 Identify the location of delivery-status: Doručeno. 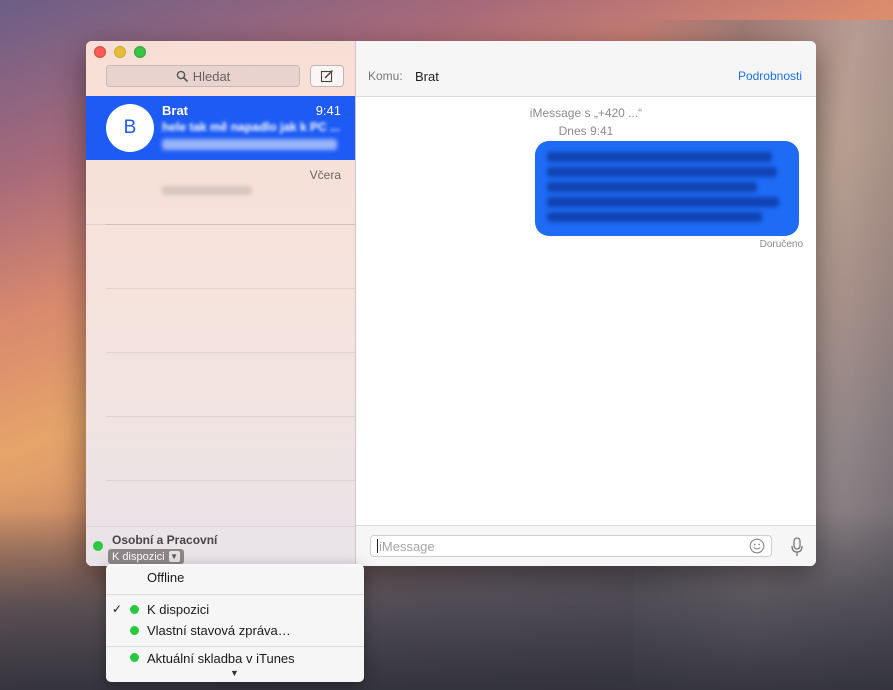
(781, 244).